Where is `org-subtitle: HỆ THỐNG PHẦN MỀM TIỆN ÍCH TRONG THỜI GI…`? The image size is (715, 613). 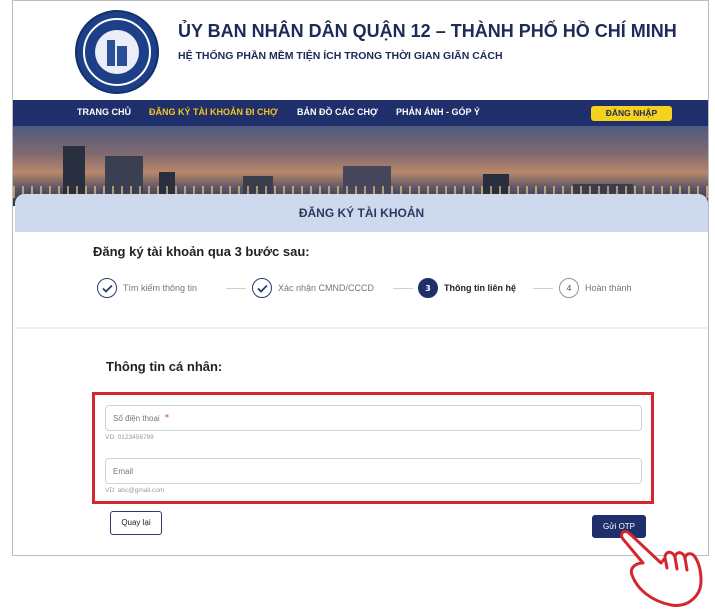 org-subtitle: HỆ THỐNG PHẦN MỀM TIỆN ÍCH TRONG THỜI GI… is located at coordinates (340, 56).